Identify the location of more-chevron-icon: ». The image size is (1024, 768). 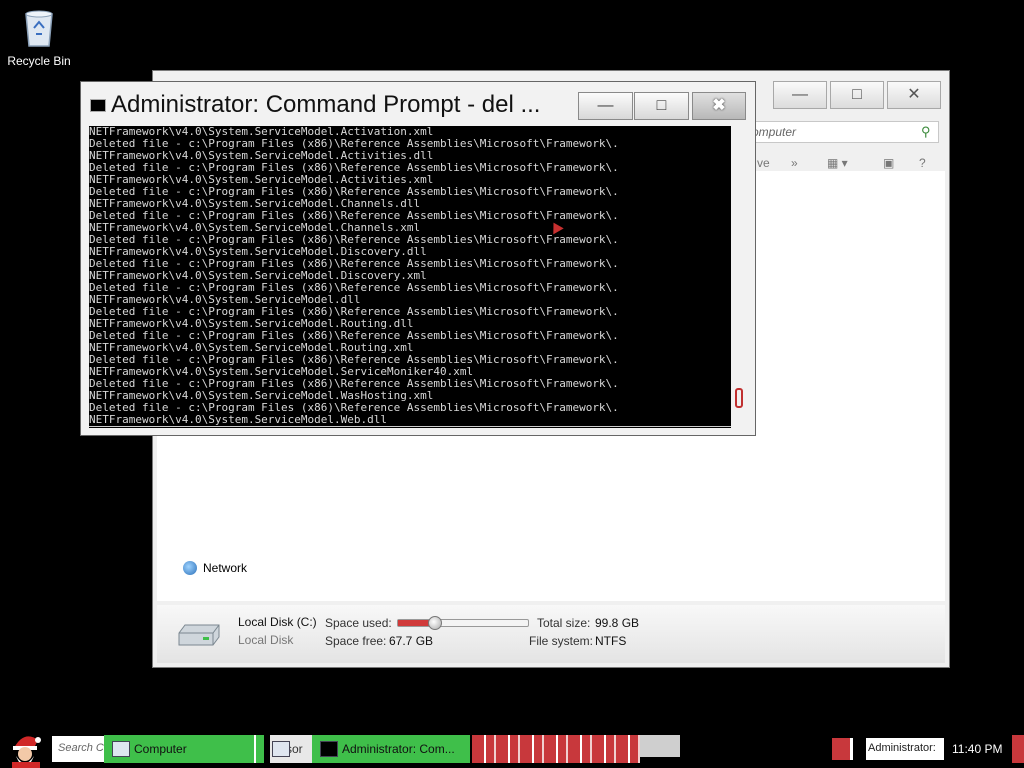
(794, 163).